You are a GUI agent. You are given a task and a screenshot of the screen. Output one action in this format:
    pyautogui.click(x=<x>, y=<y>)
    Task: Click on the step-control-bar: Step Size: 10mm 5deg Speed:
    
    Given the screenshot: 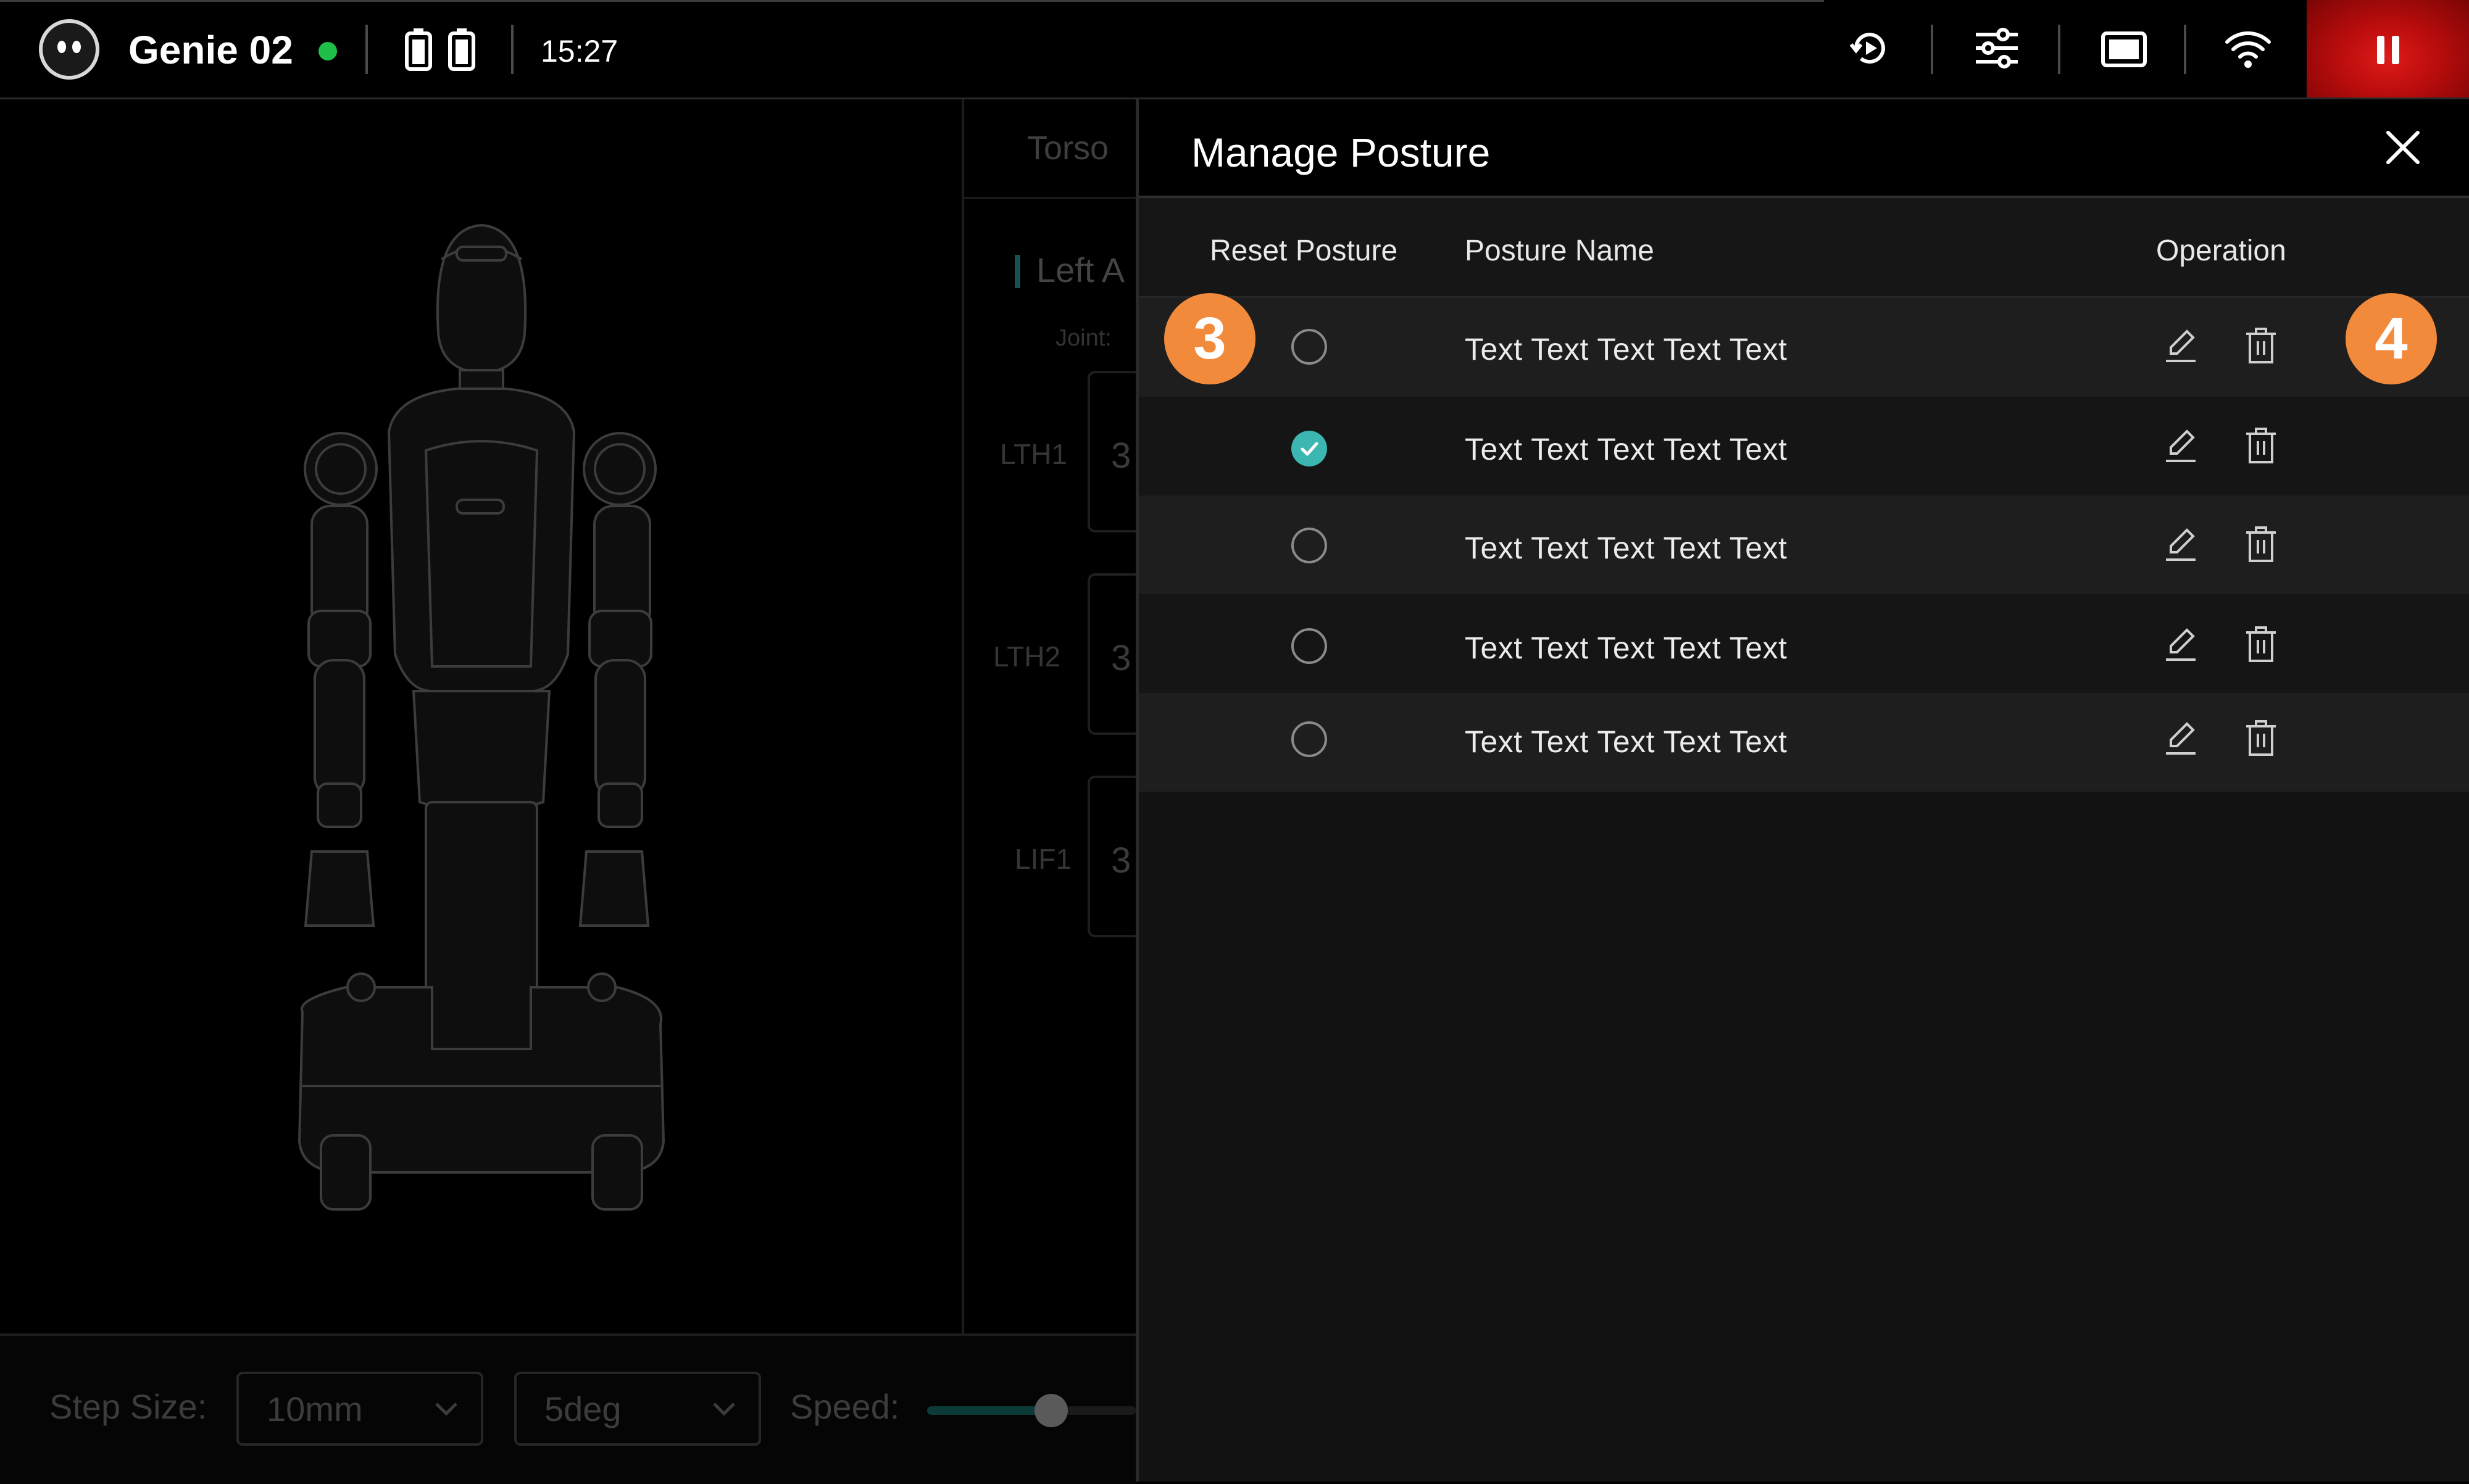 What is the action you would take?
    pyautogui.click(x=568, y=1408)
    